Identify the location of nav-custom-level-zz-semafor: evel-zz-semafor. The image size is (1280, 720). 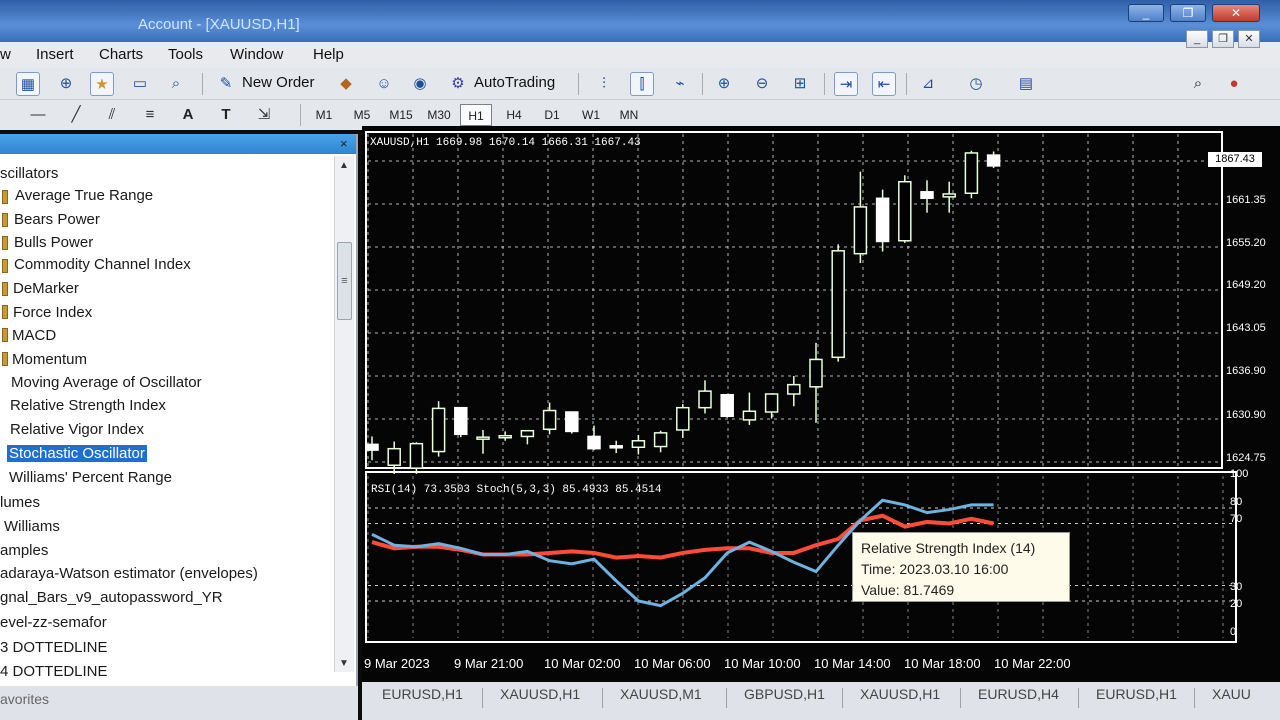
(53, 622).